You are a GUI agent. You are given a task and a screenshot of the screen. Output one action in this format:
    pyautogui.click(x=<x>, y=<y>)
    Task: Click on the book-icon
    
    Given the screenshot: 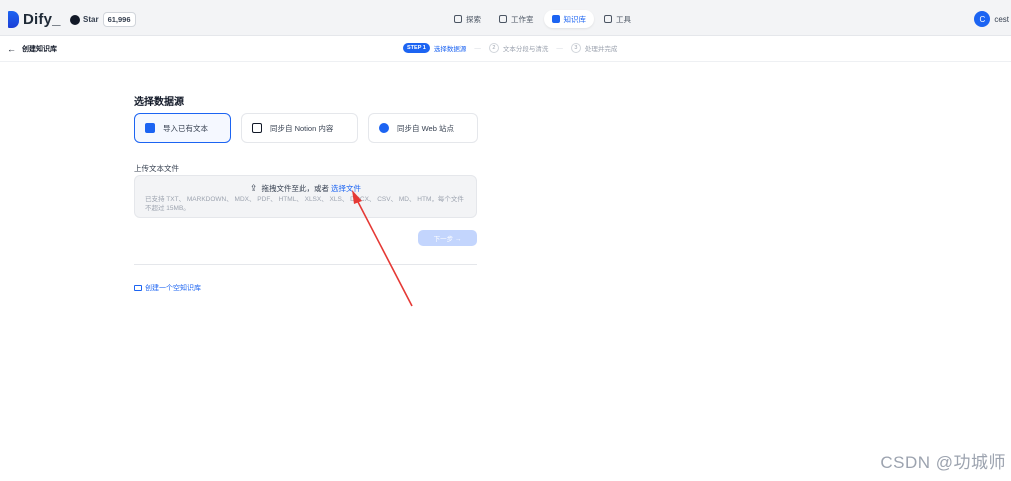 What is the action you would take?
    pyautogui.click(x=555, y=19)
    